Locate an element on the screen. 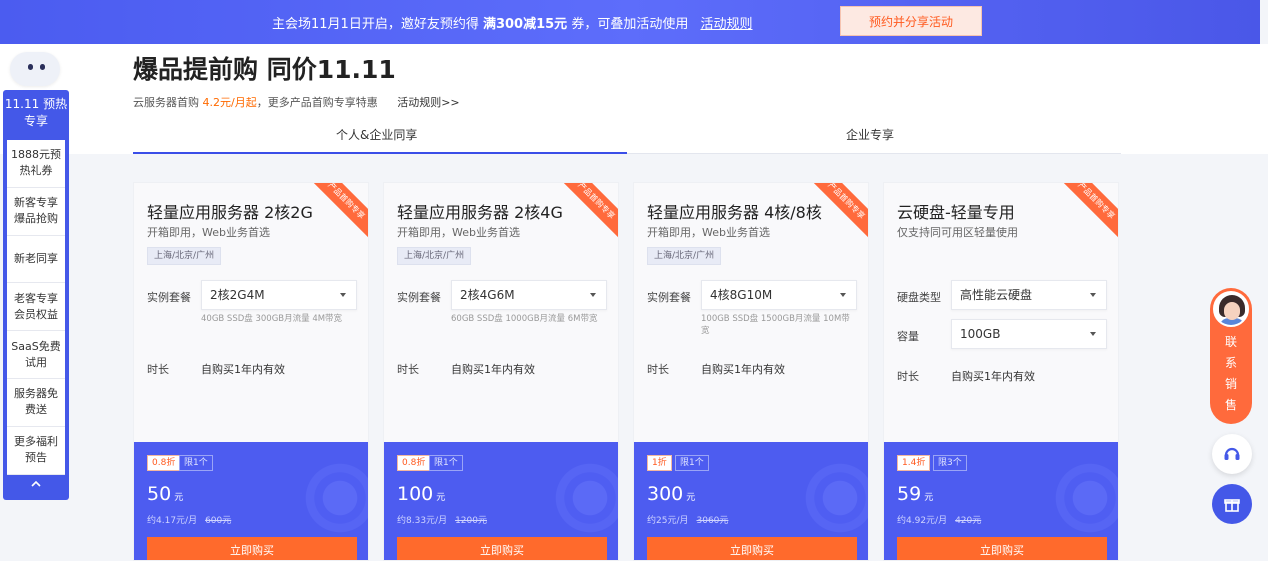  sales-avatar is located at coordinates (1231, 309).